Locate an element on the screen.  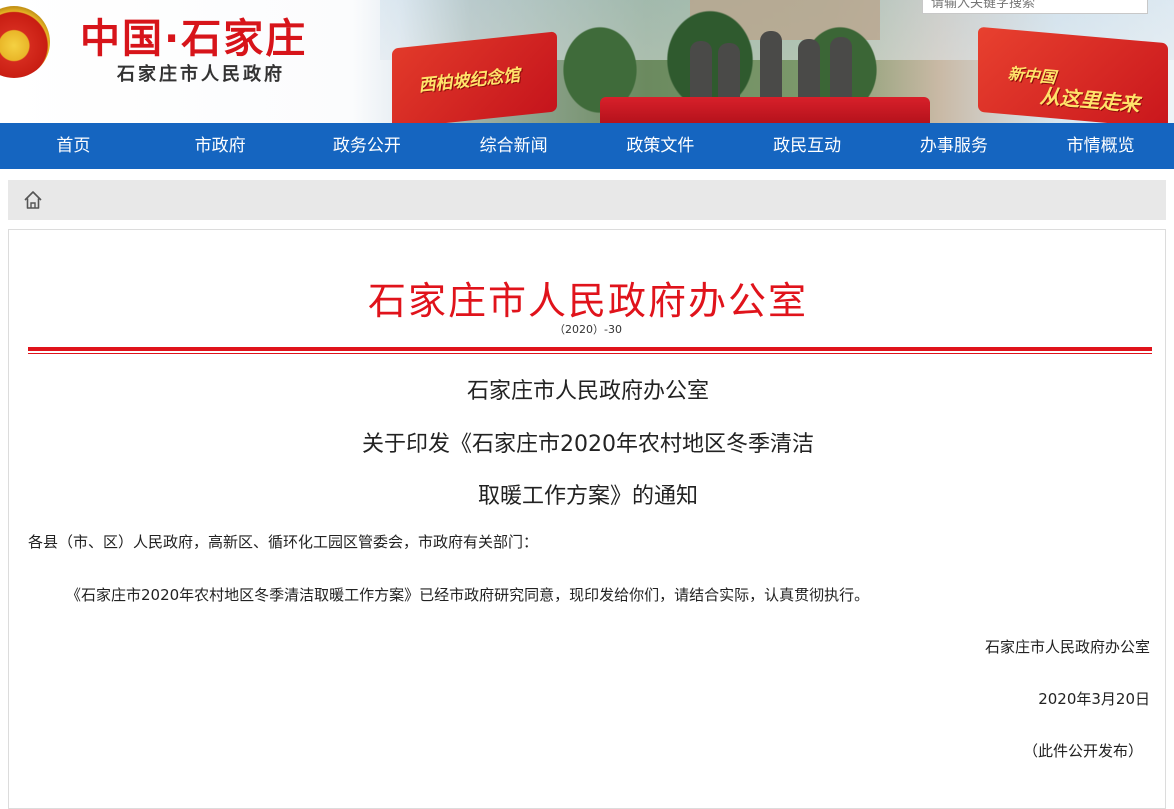
nav-item-policy-docs: 政策文件 is located at coordinates (660, 146).